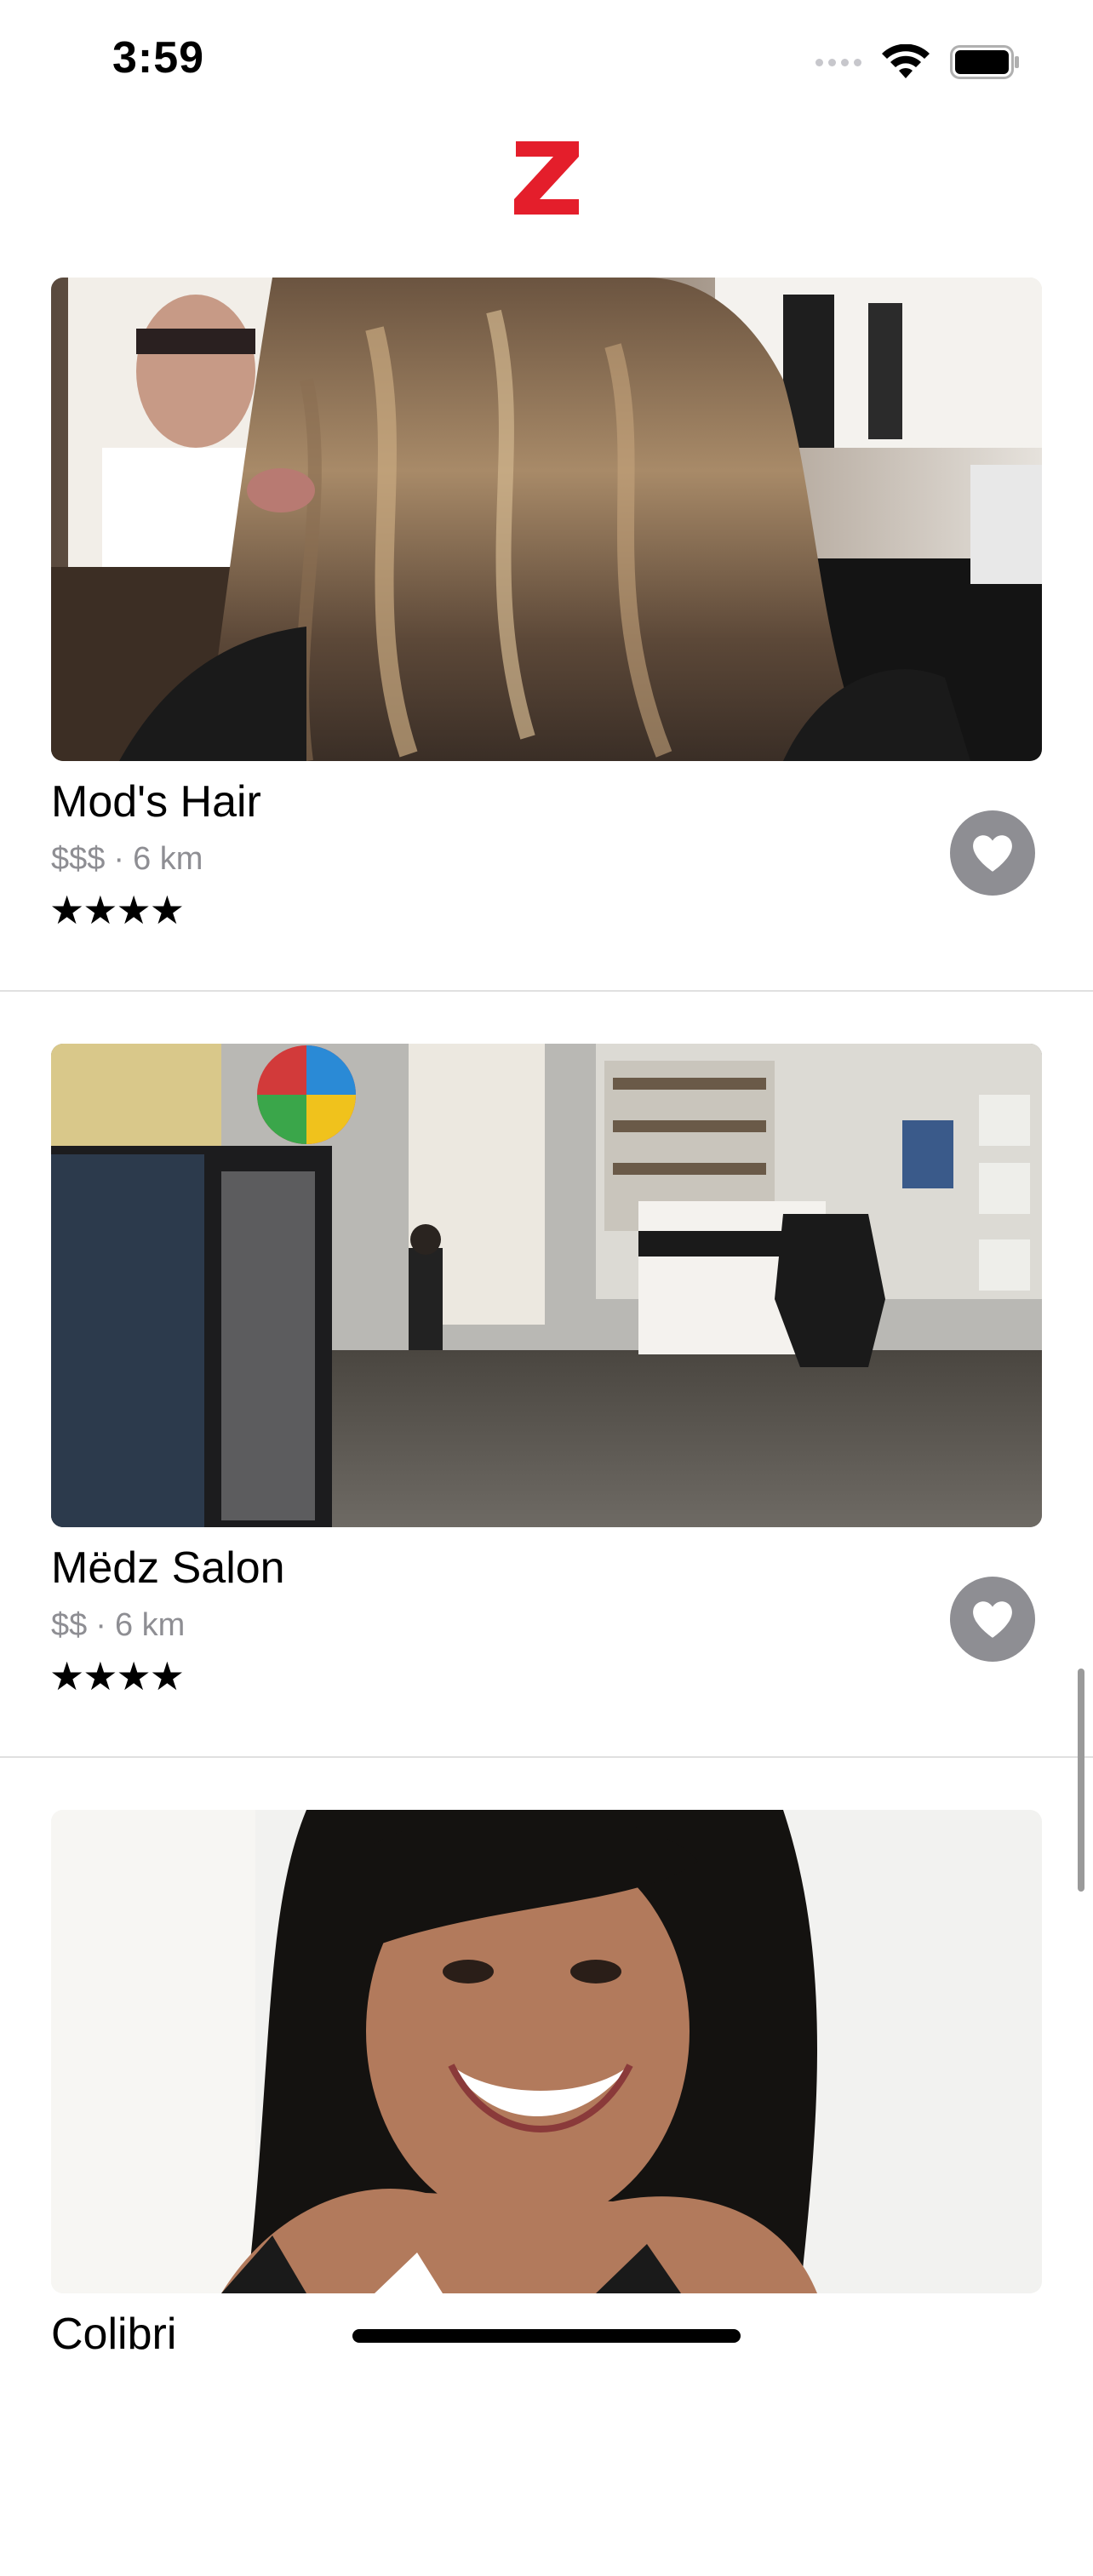 The height and width of the screenshot is (2576, 1093). Describe the element at coordinates (113, 2334) in the screenshot. I see `salon-name: Colibri` at that location.